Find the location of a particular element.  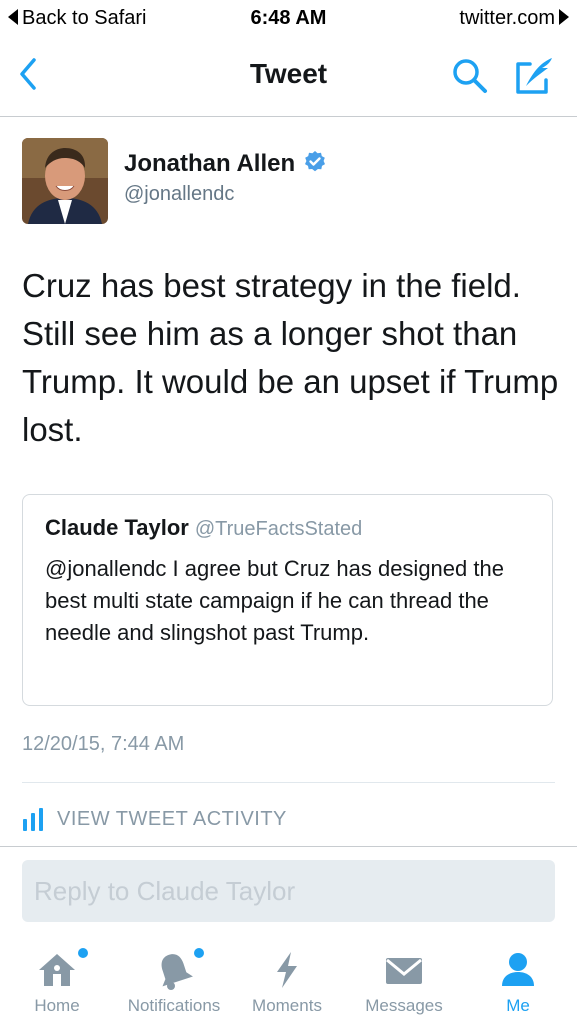

reply-input is located at coordinates (288, 891).